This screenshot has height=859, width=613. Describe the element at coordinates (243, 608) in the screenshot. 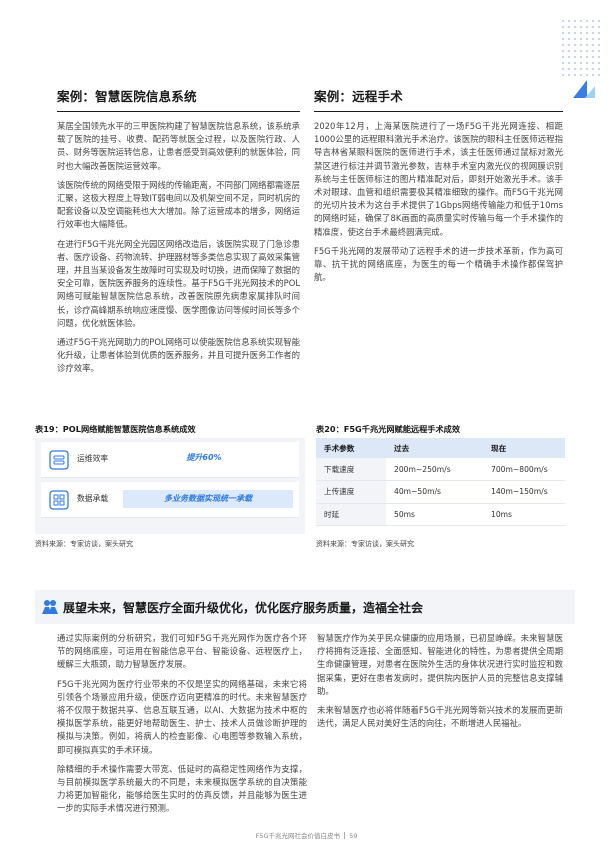

I see `section-title: 展望未来，智慧医疗全面升级优化，优化医疗服务质量，造福全社会` at that location.